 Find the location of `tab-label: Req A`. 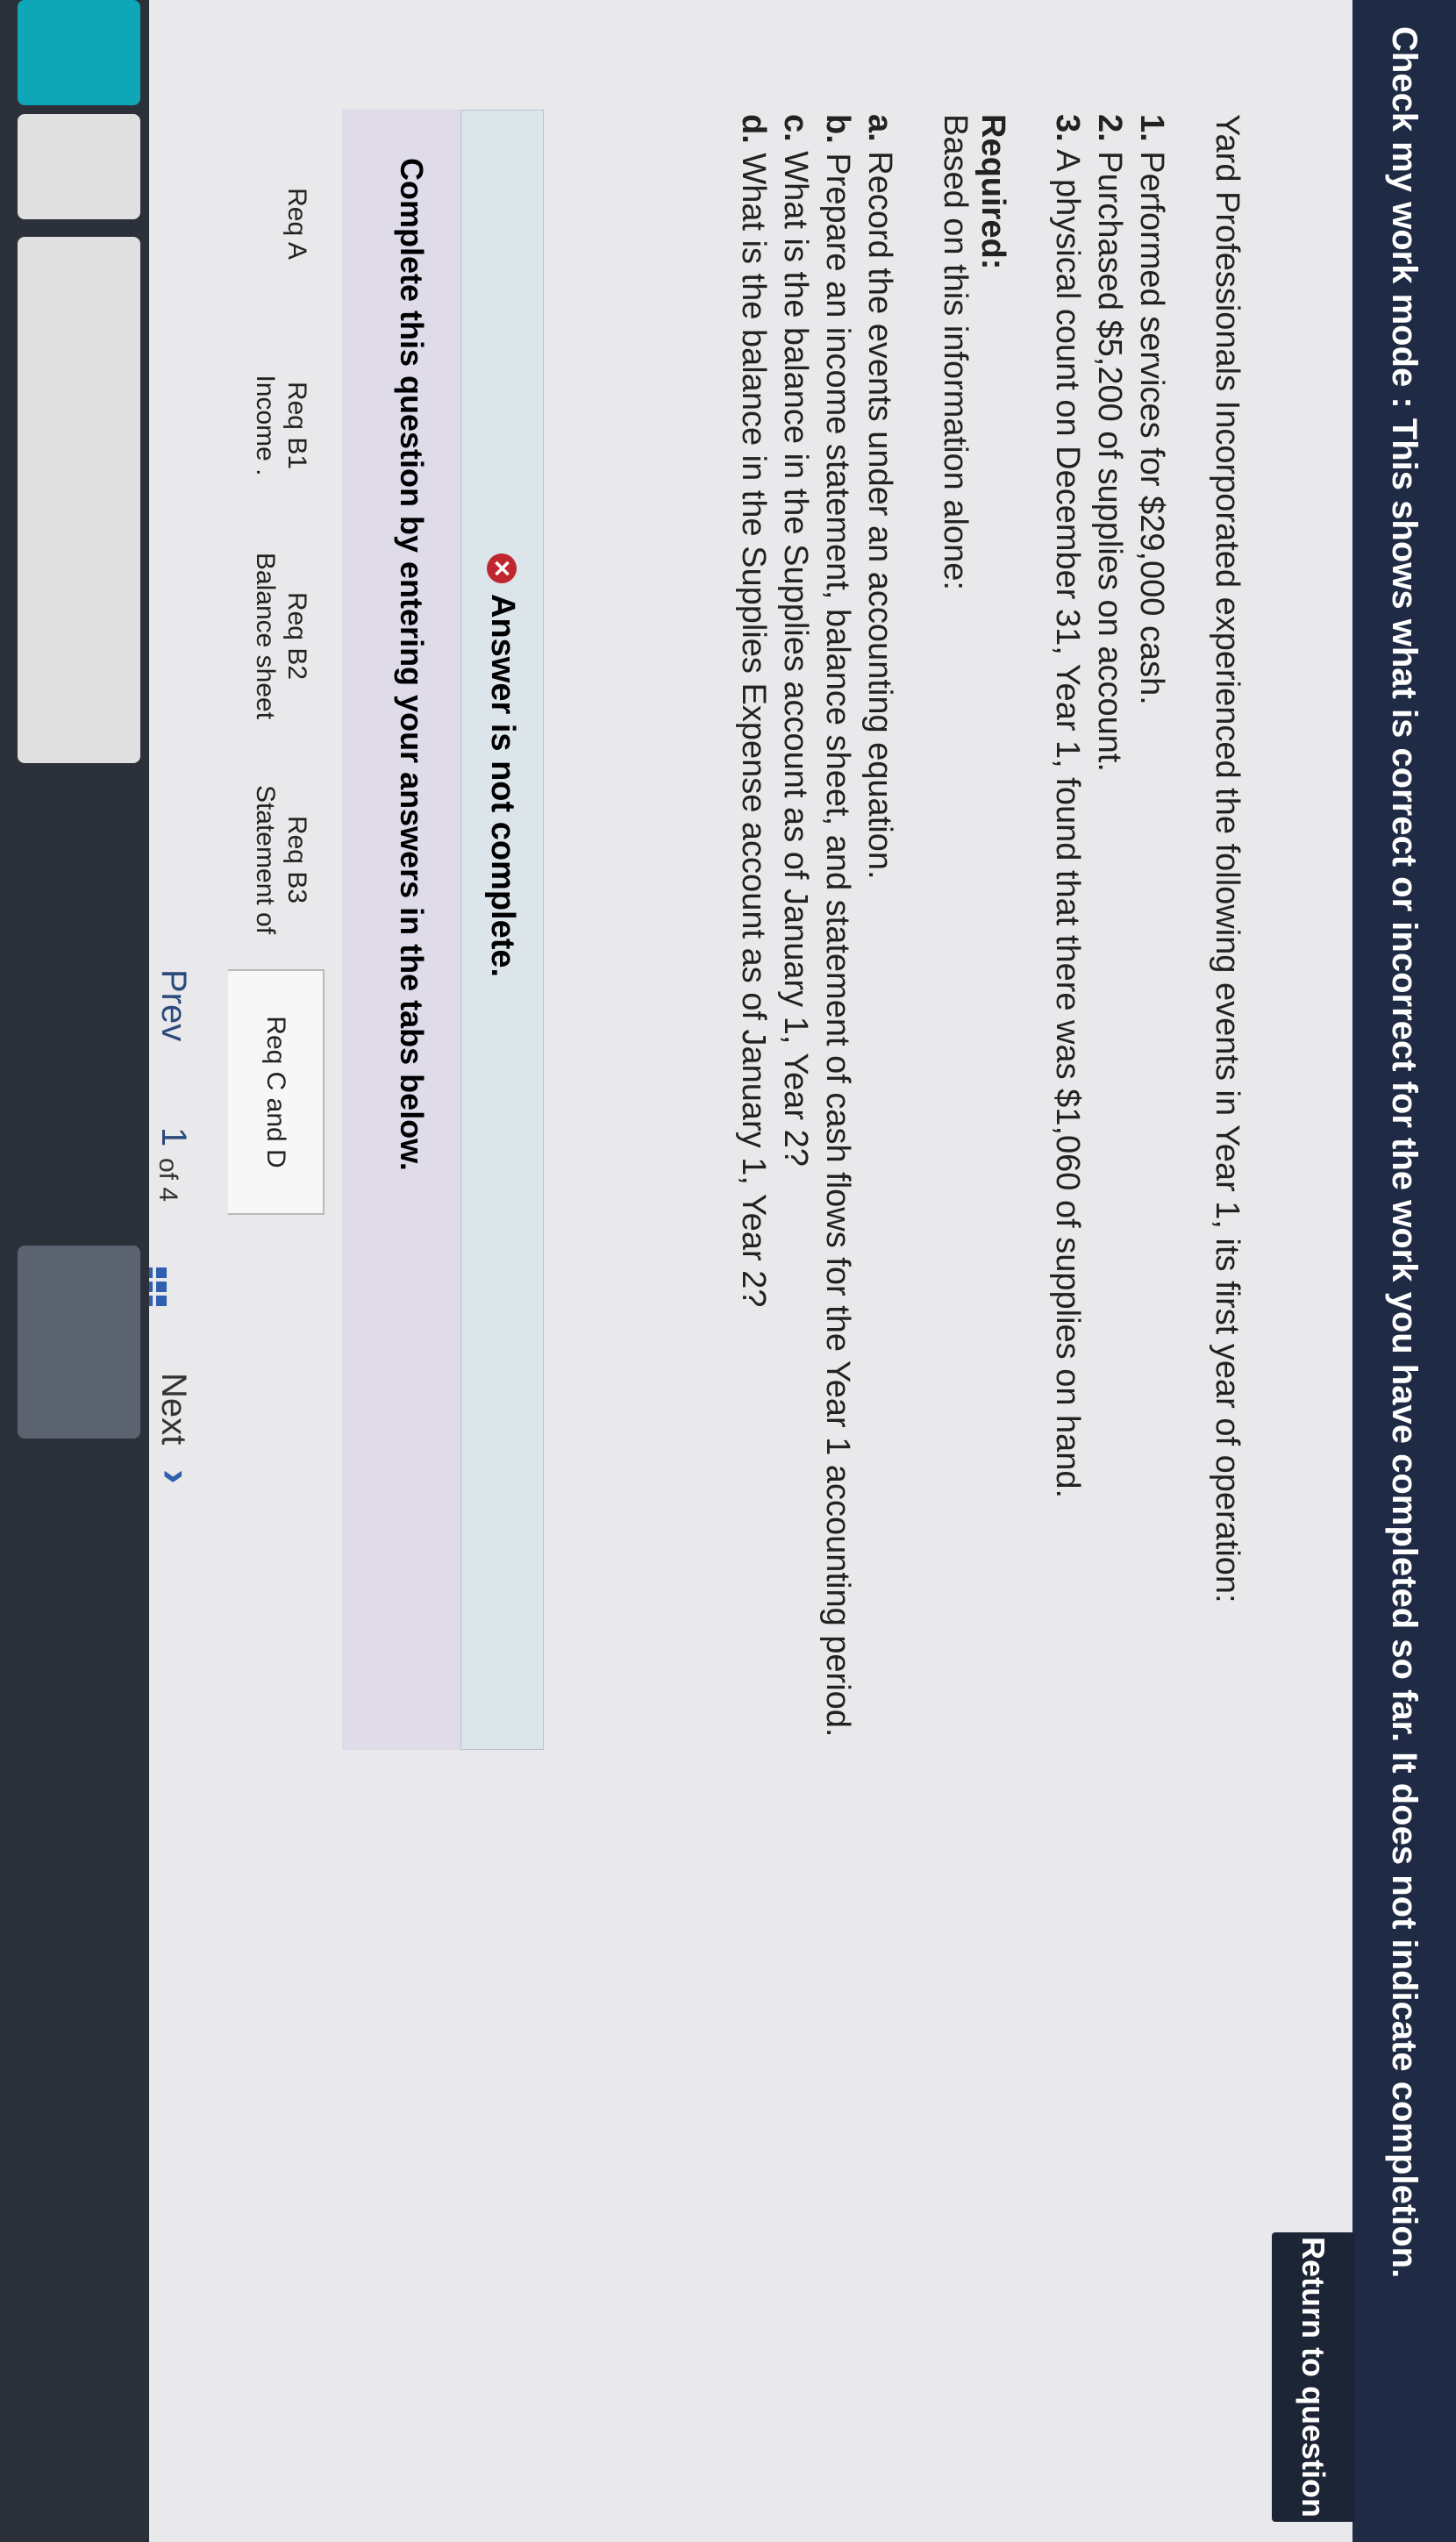

tab-label: Req A is located at coordinates (296, 224).